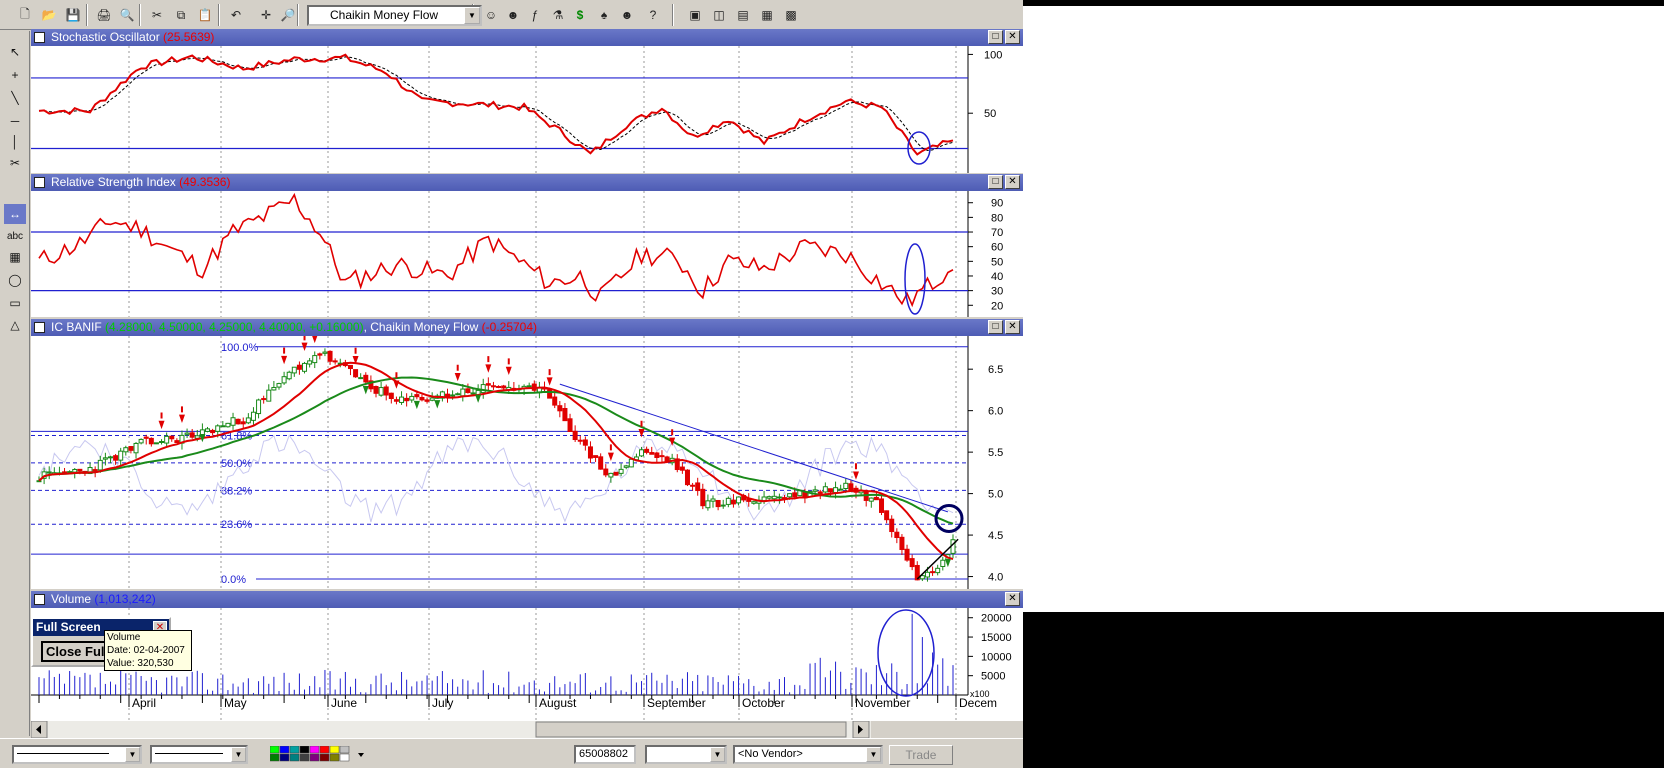  What do you see at coordinates (49, 15) in the screenshot?
I see `open-icon: 📂` at bounding box center [49, 15].